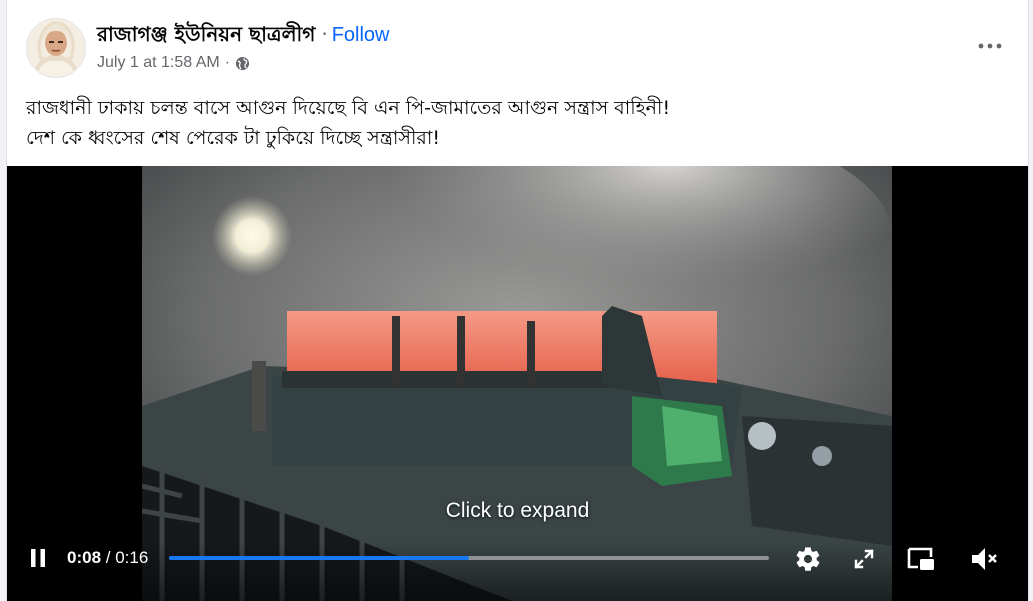 The width and height of the screenshot is (1033, 601). I want to click on follow-button: Follow, so click(361, 35).